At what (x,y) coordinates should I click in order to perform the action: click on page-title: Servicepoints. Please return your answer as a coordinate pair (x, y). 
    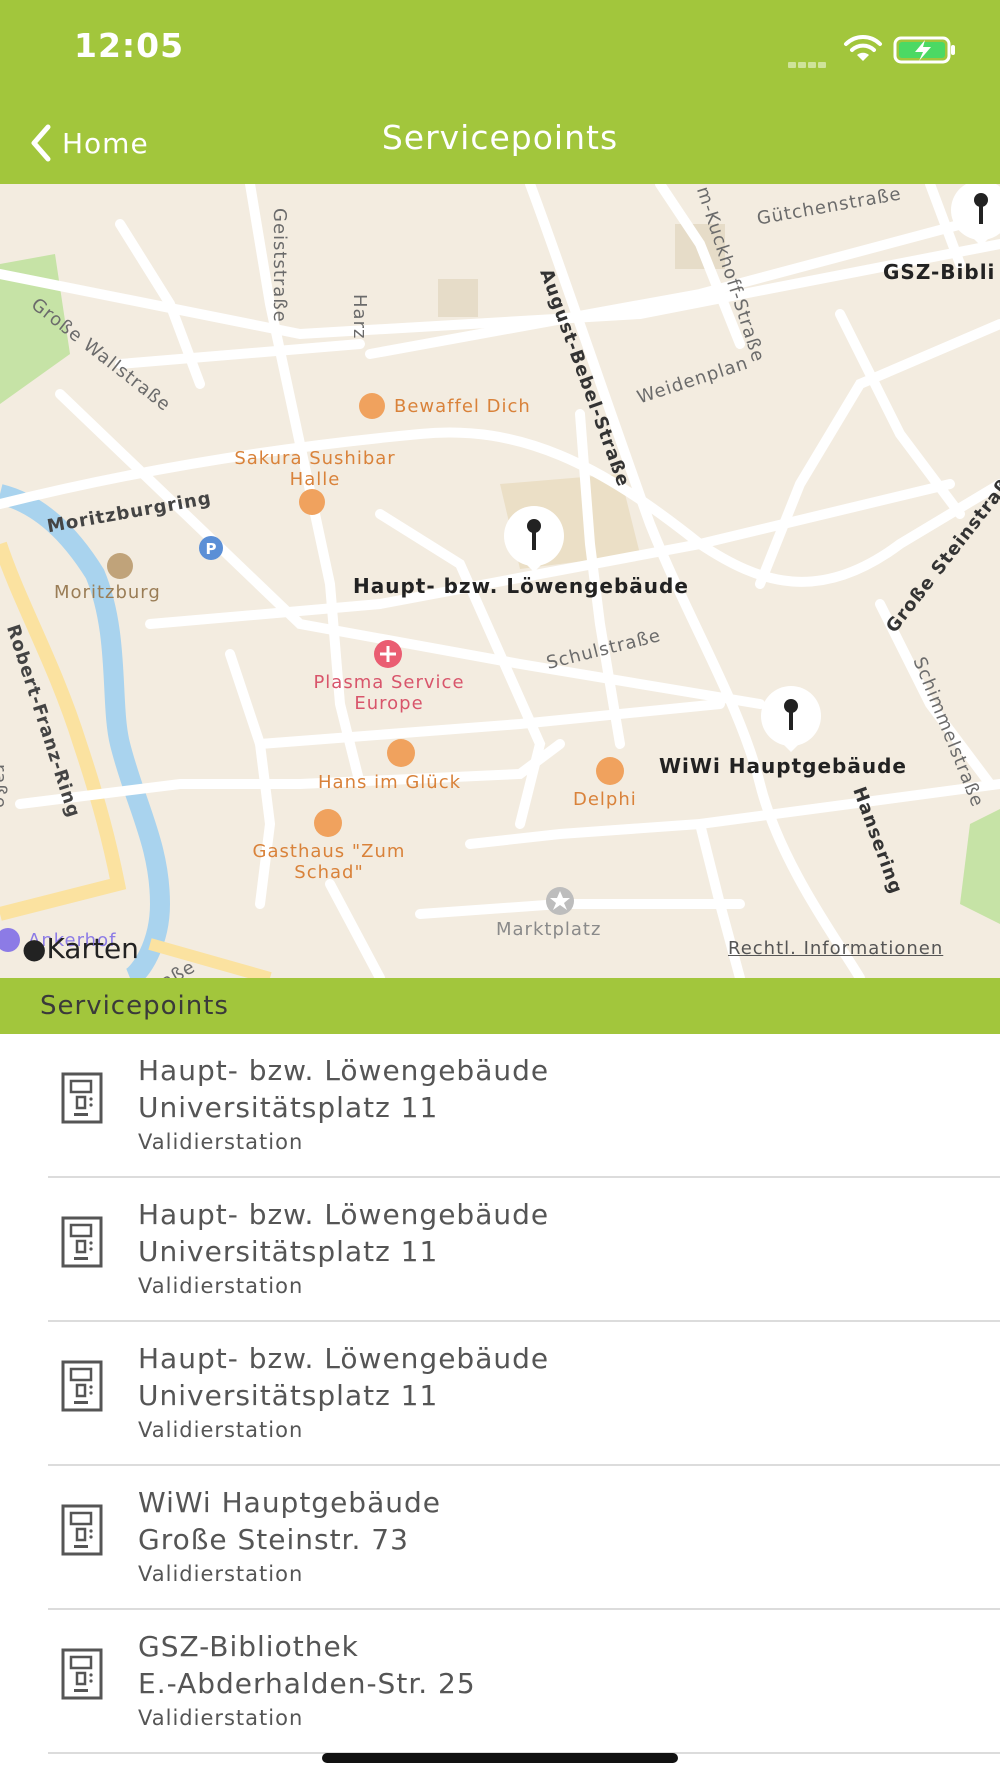
    Looking at the image, I should click on (500, 137).